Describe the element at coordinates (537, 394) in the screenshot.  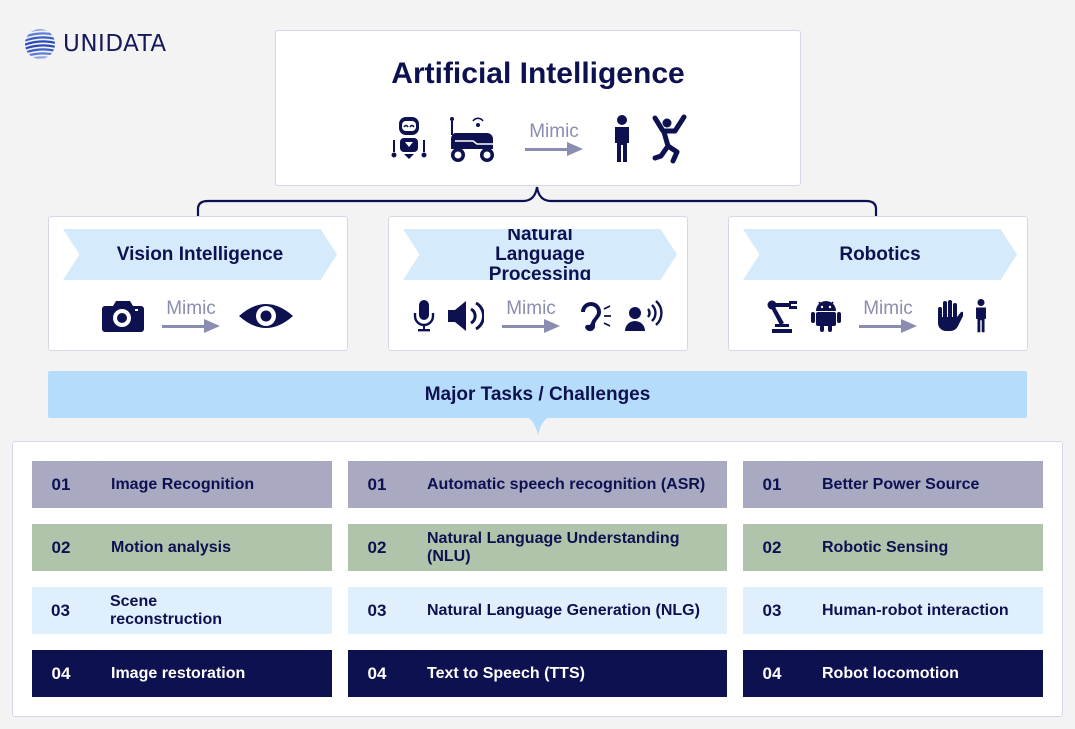
I see `major-tasks-banner: Major Tasks / Challenges` at that location.